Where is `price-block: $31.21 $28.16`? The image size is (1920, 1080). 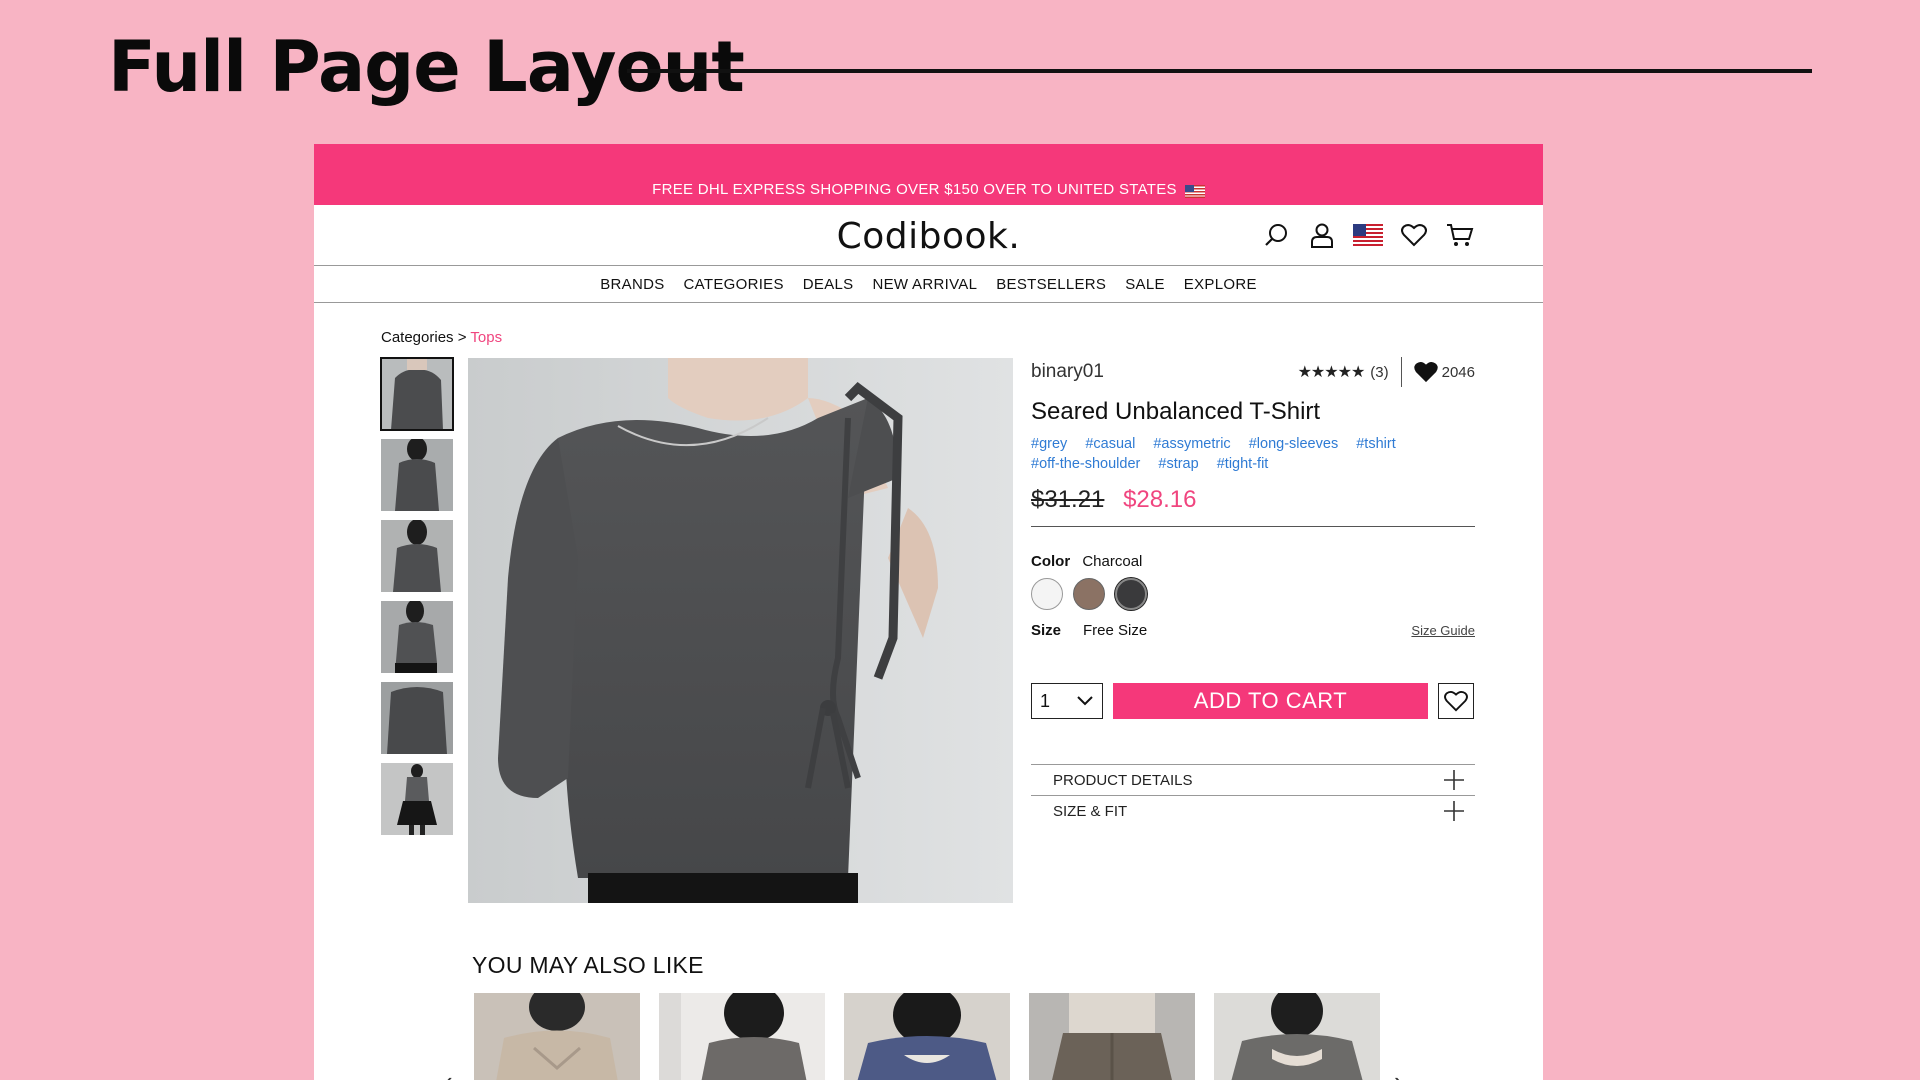 price-block: $31.21 $28.16 is located at coordinates (1253, 500).